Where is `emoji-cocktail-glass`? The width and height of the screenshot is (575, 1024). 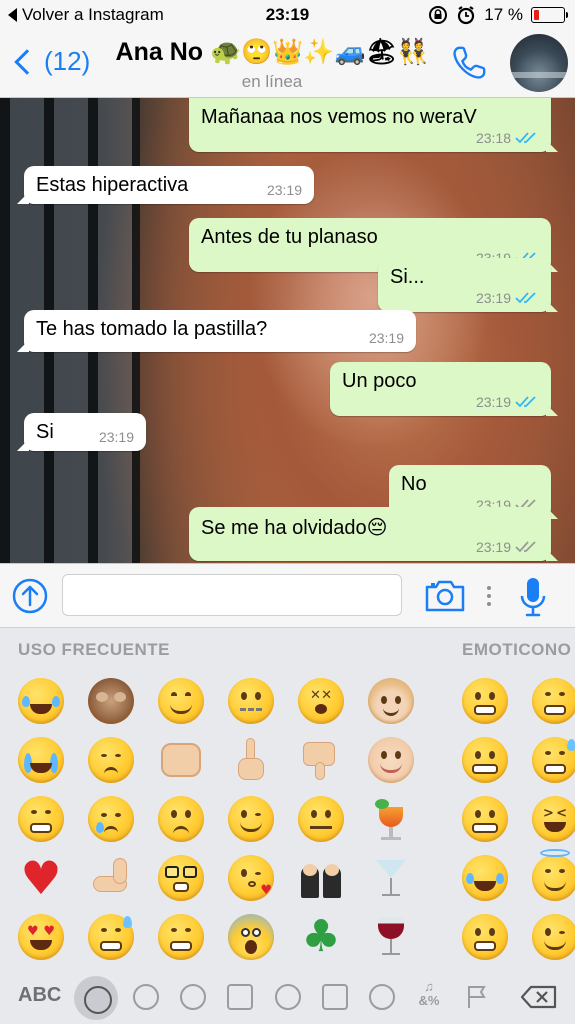
emoji-cocktail-glass is located at coordinates (391, 878).